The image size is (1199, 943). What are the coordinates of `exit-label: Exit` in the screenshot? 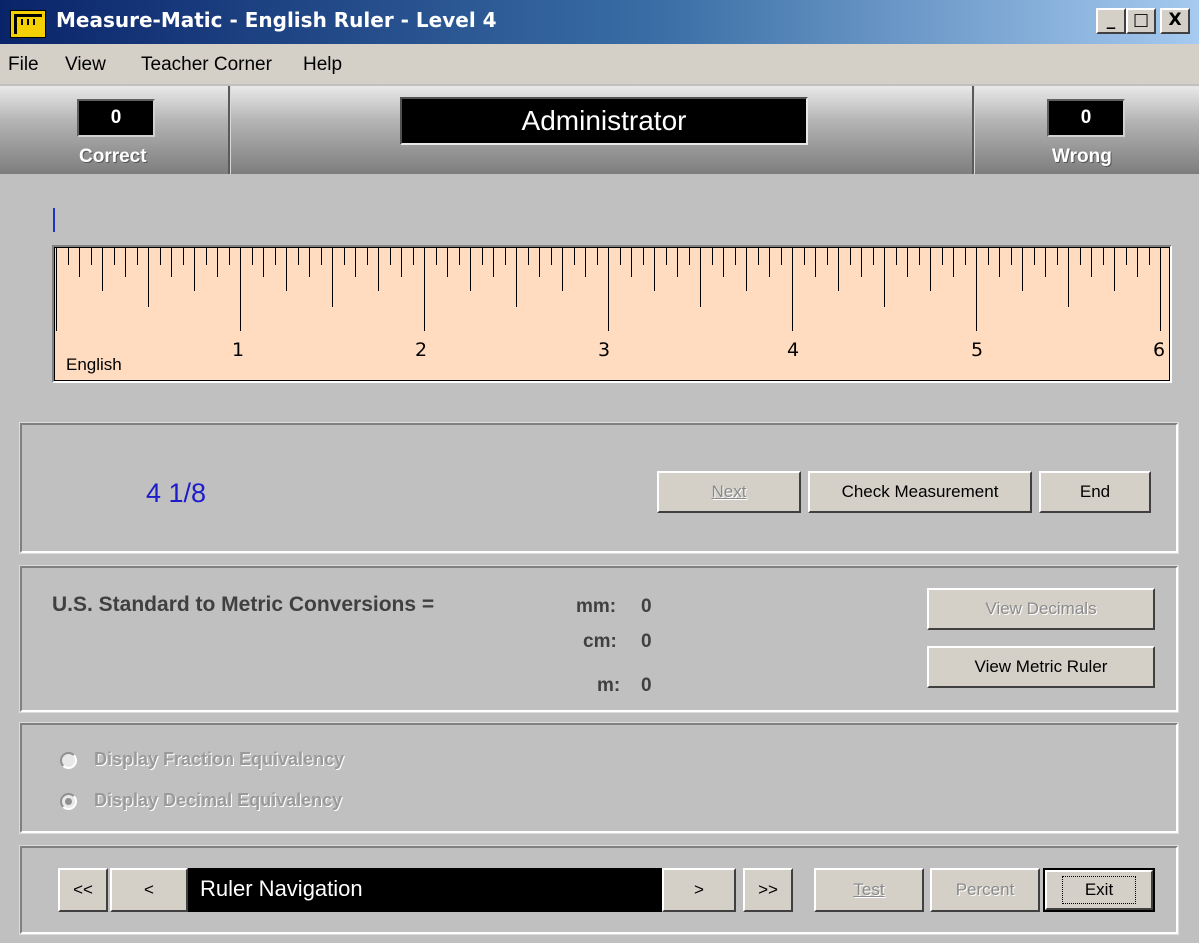 It's located at (1099, 890).